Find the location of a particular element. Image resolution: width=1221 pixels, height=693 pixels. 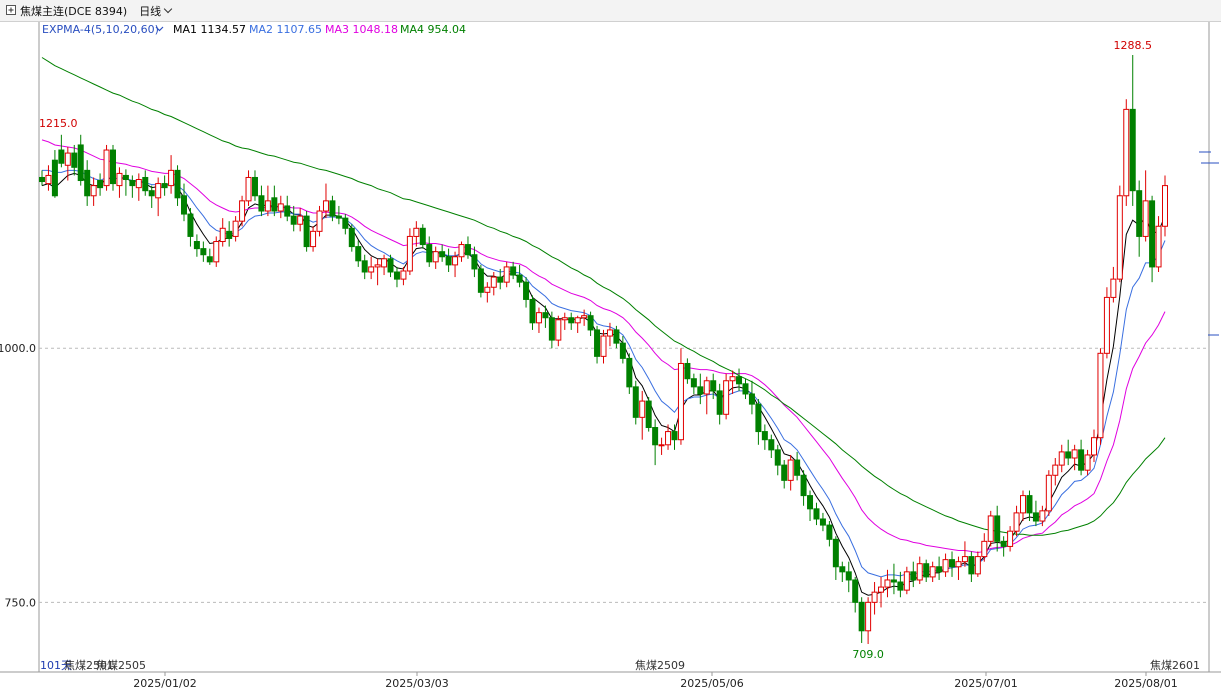

period-dropdown: 日线 is located at coordinates (155, 11).